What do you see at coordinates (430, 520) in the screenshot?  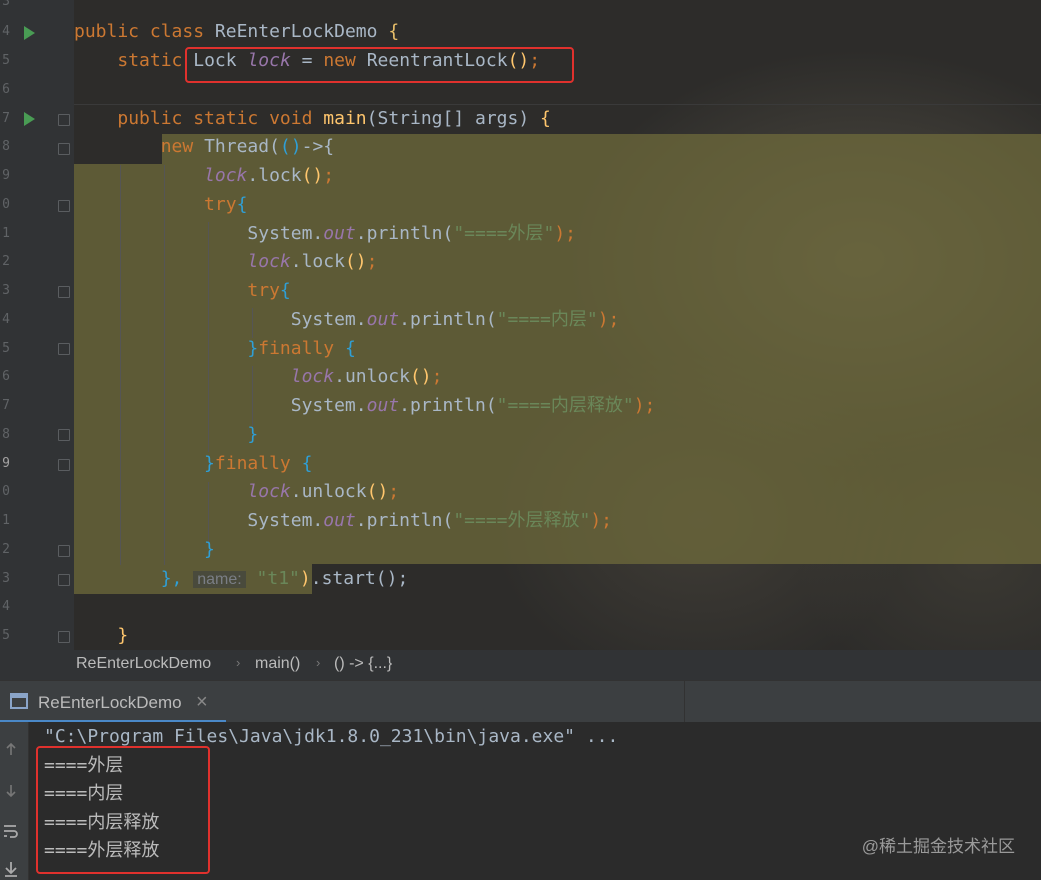 I see `code-line: System.out.println("====外层释放");` at bounding box center [430, 520].